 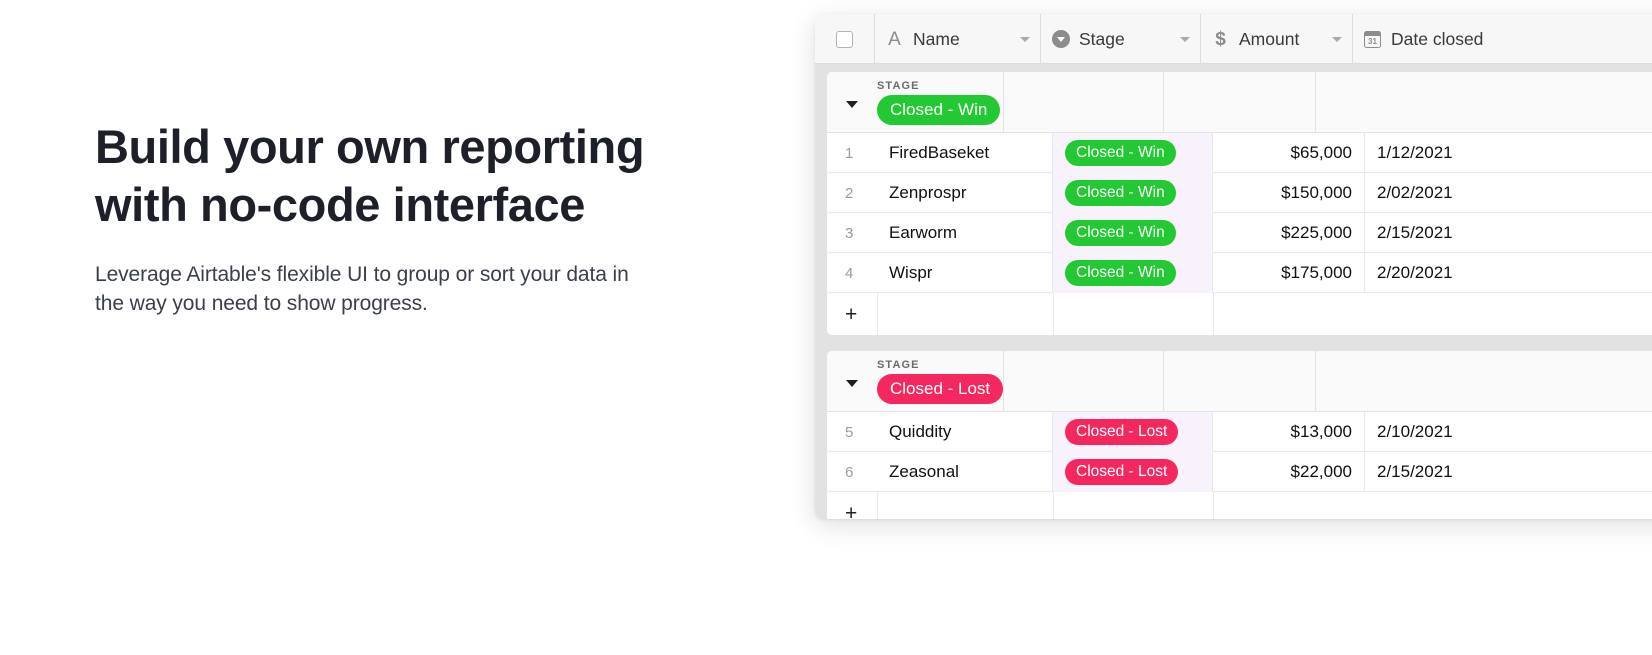 I want to click on row-number: 1, so click(x=849, y=153).